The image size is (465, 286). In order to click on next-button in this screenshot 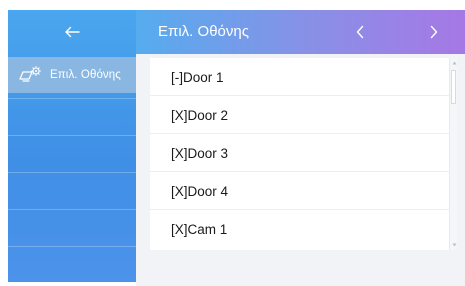, I will do `click(434, 32)`.